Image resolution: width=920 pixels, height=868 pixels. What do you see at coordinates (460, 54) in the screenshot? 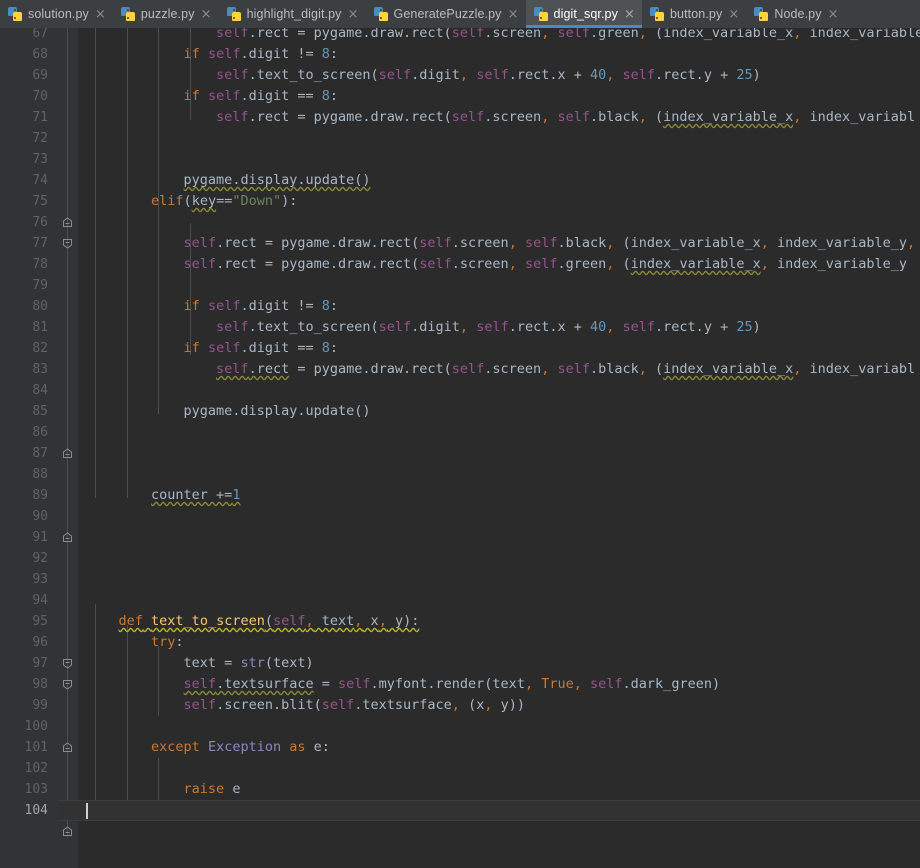
I see `code-line: 68 if self.digit != 8:` at bounding box center [460, 54].